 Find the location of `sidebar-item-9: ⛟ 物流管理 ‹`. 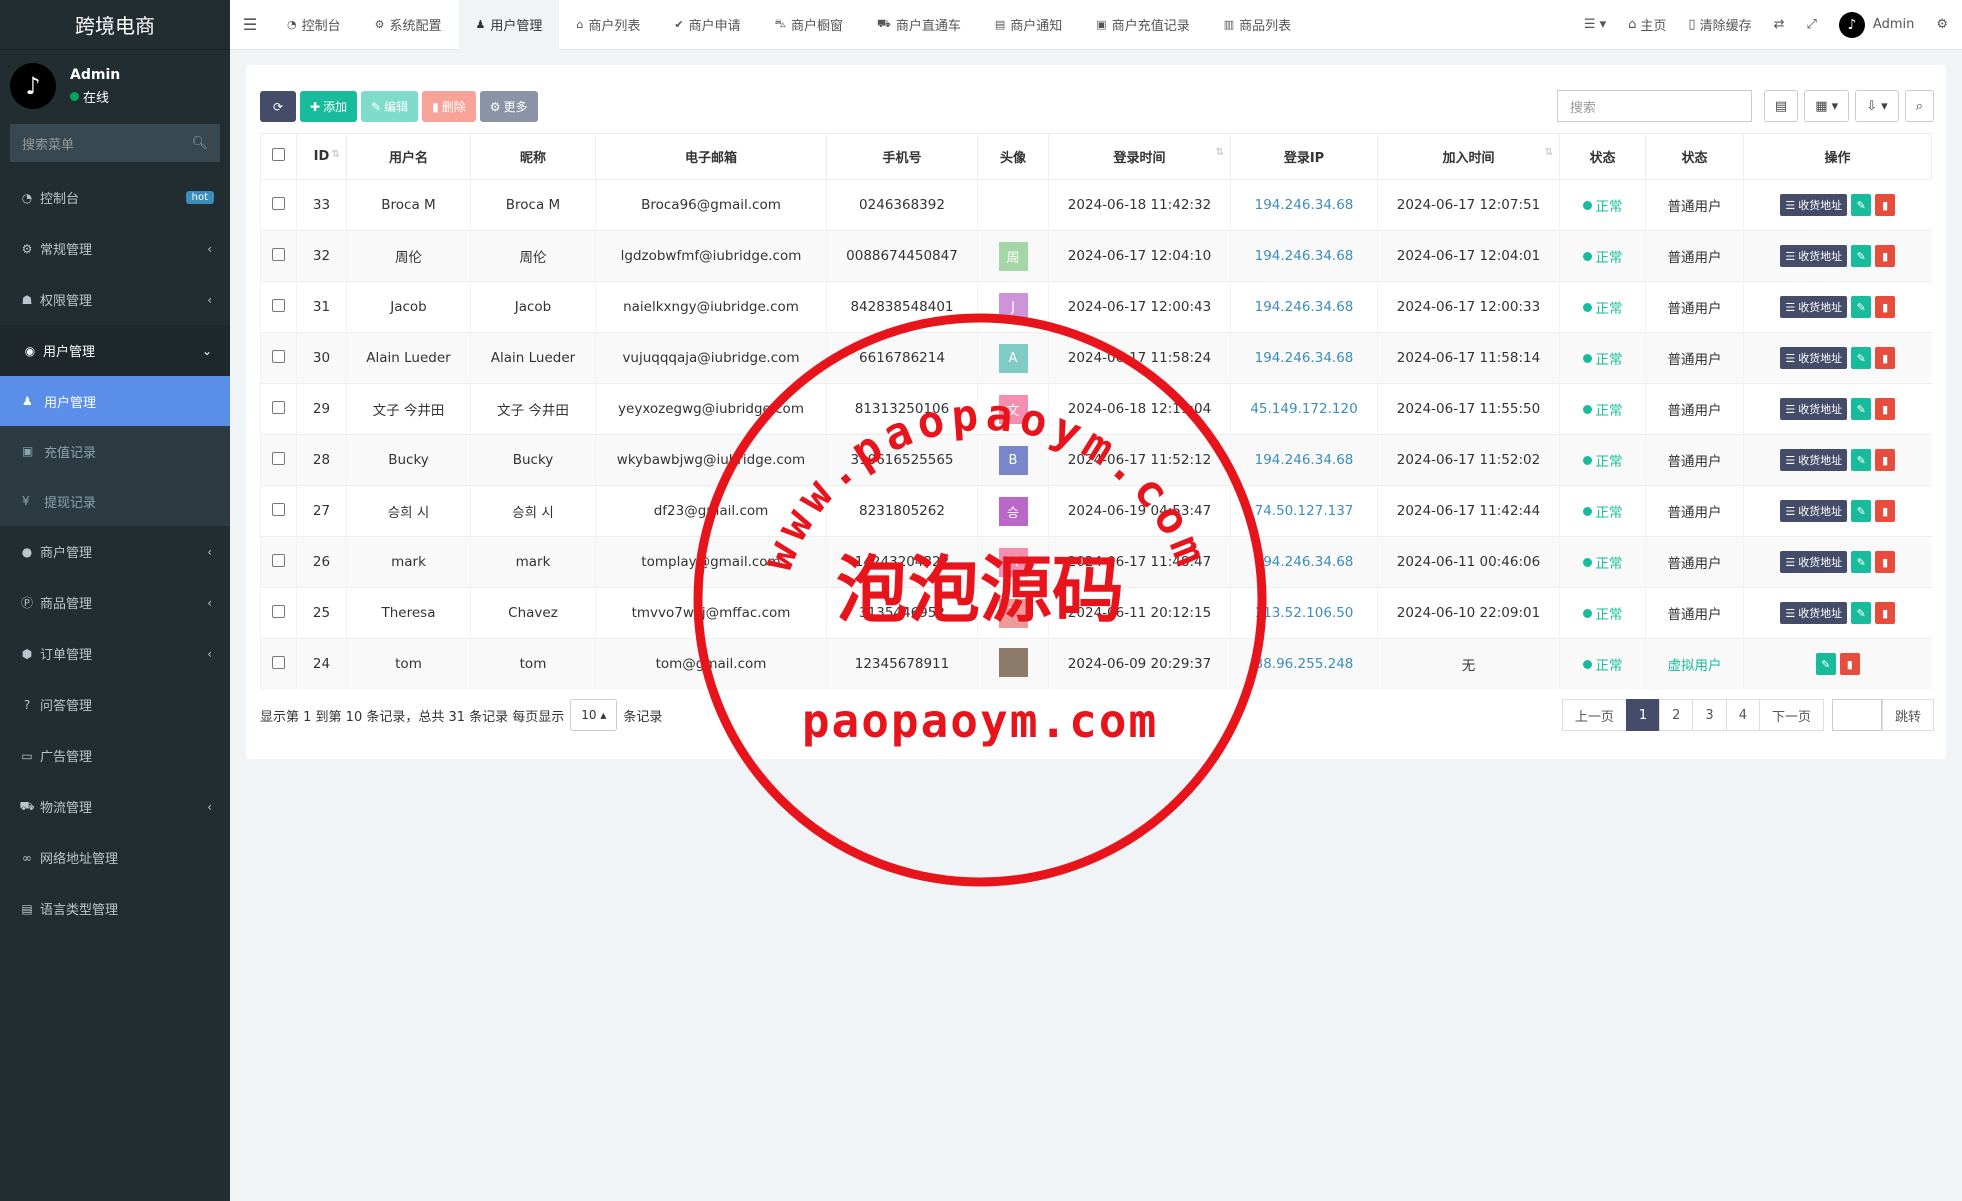

sidebar-item-9: ⛟ 物流管理 ‹ is located at coordinates (115, 806).